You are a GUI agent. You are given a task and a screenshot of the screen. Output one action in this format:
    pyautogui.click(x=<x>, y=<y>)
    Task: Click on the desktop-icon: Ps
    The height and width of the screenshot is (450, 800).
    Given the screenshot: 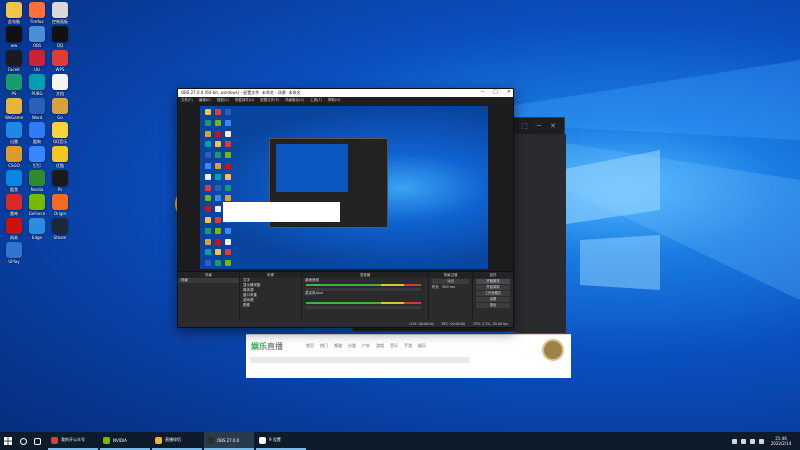 What is the action you would take?
    pyautogui.click(x=60, y=181)
    